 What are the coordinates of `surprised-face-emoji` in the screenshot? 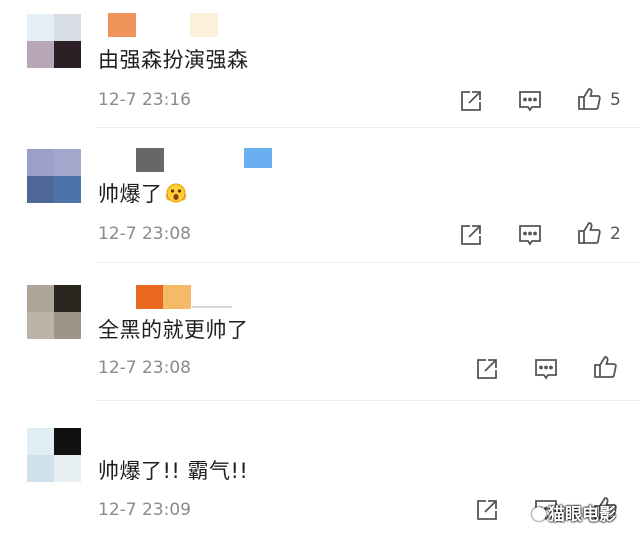 It's located at (176, 193).